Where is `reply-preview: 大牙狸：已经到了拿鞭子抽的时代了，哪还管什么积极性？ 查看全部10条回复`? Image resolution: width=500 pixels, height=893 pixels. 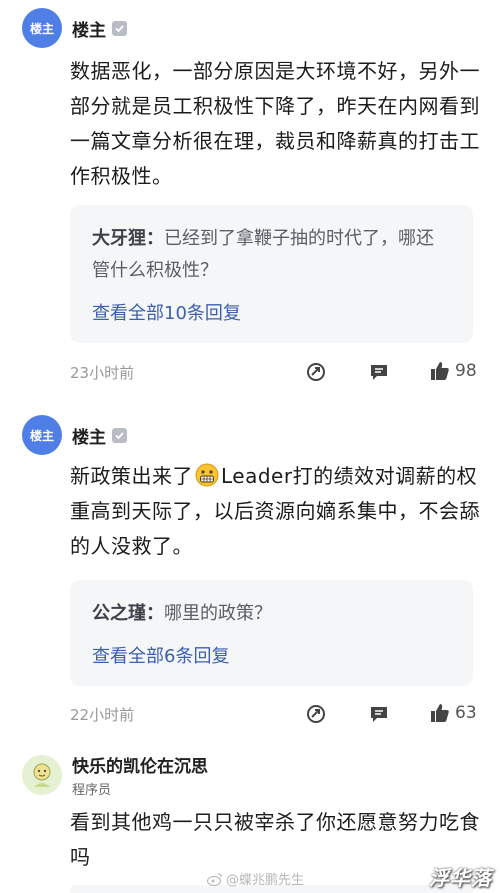 reply-preview: 大牙狸：已经到了拿鞭子抽的时代了，哪还管什么积极性？ 查看全部10条回复 is located at coordinates (271, 274).